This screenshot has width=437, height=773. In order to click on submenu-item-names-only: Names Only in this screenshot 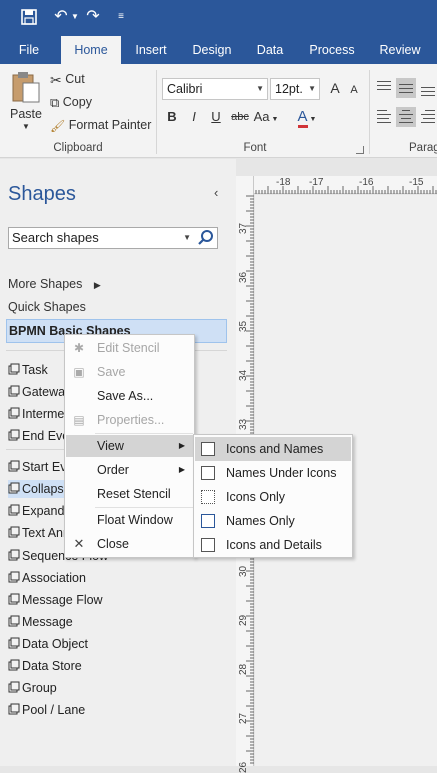, I will do `click(273, 521)`.